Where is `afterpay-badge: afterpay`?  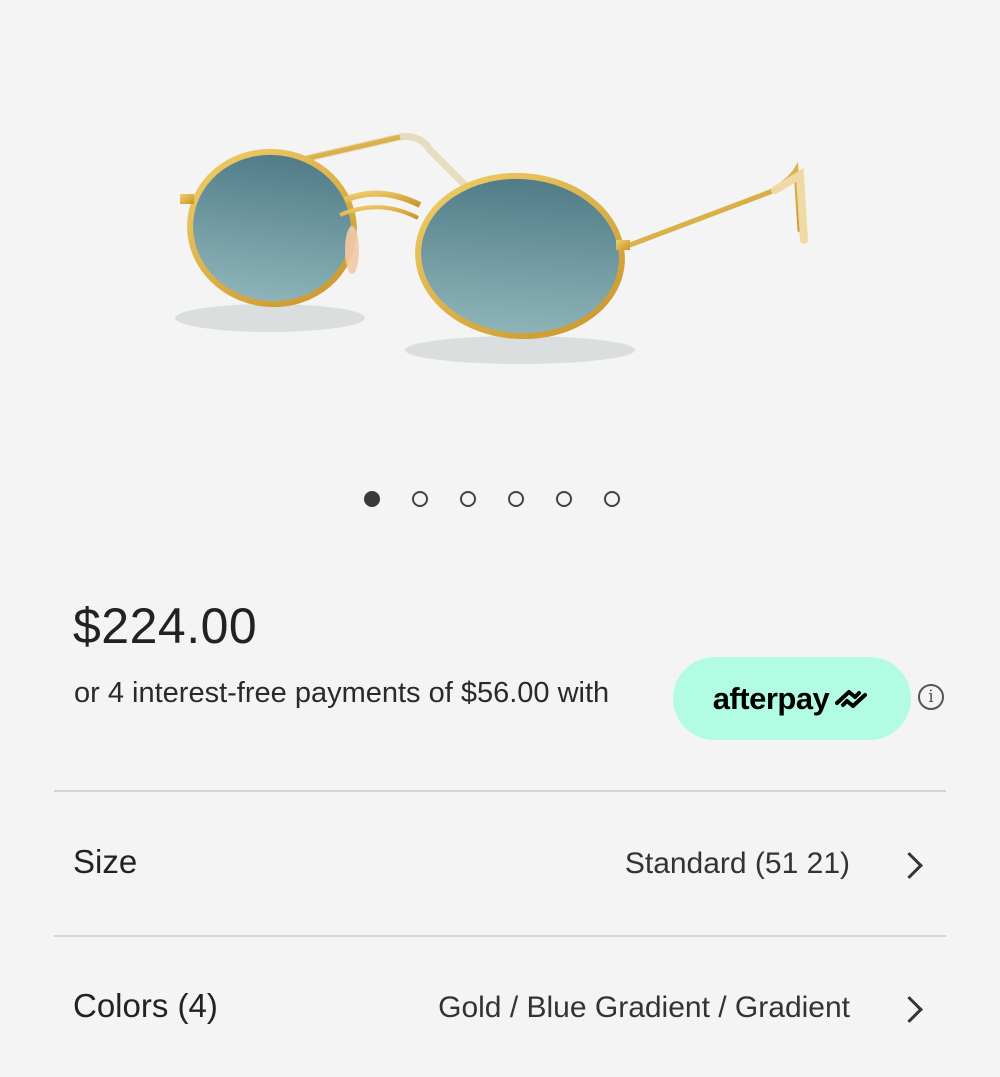
afterpay-badge: afterpay is located at coordinates (792, 698).